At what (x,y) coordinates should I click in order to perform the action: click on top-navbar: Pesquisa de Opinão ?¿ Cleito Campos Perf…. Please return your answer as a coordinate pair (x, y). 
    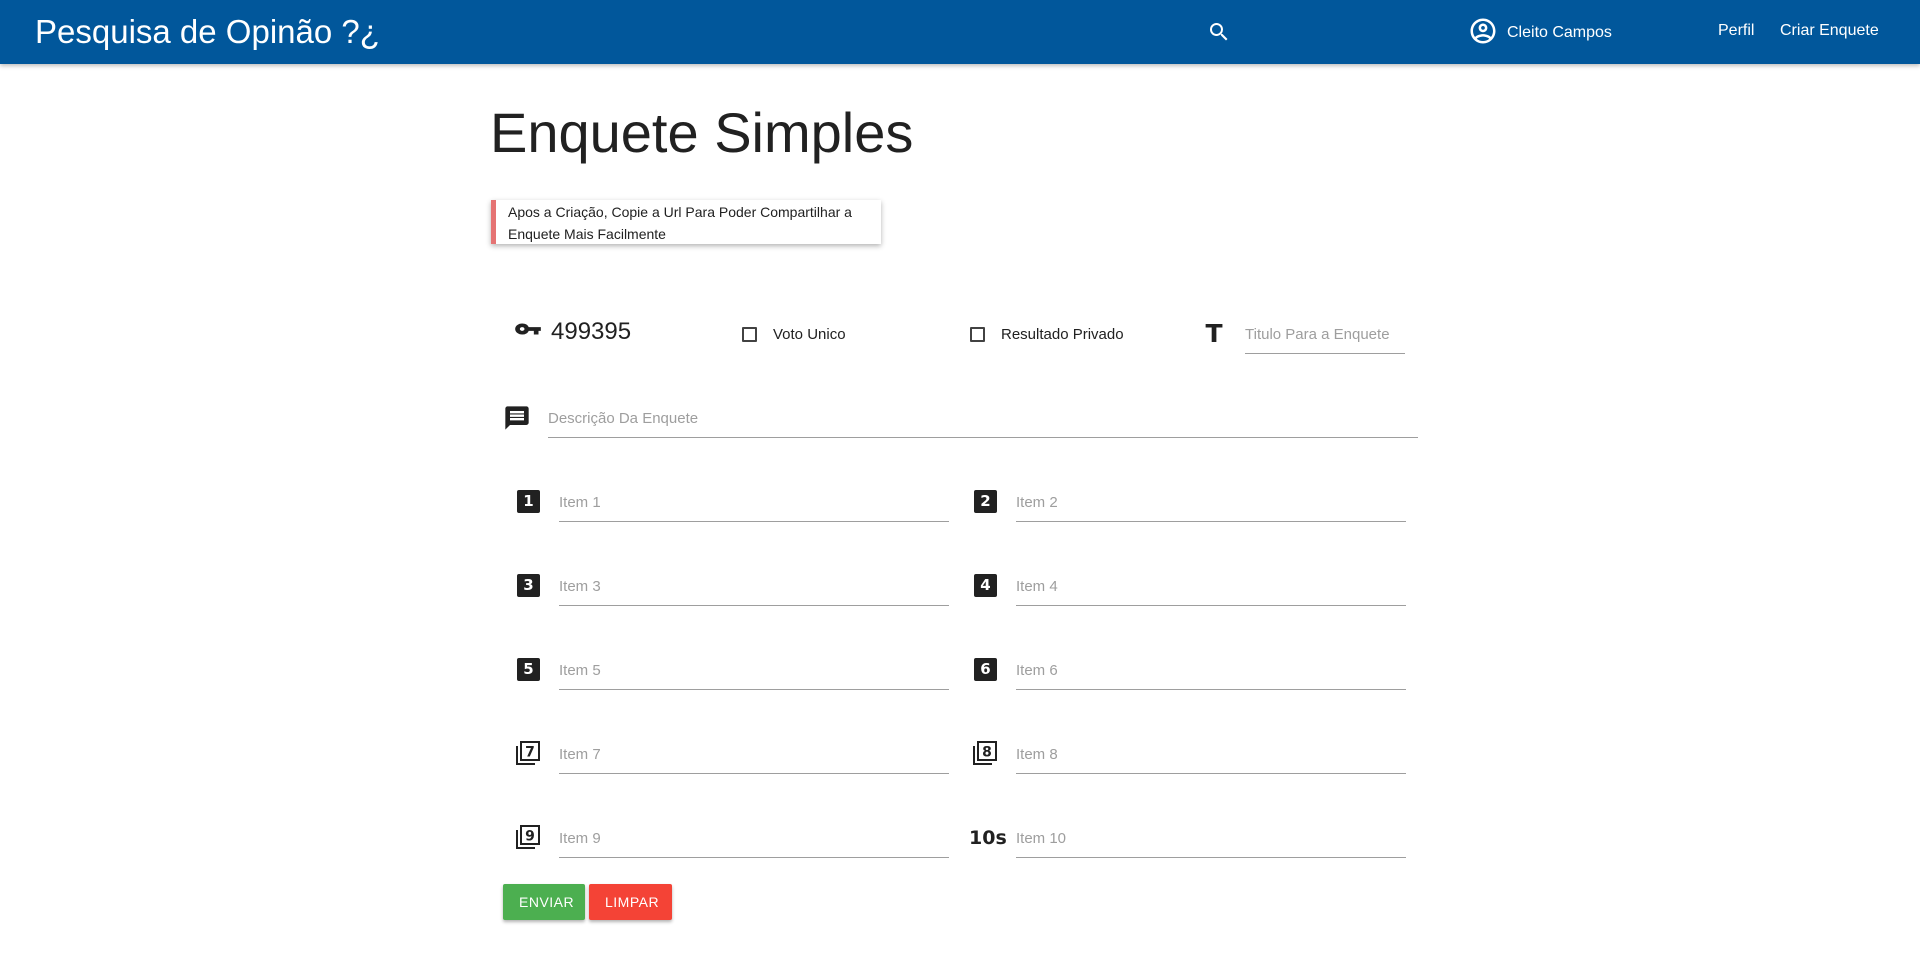
    Looking at the image, I should click on (960, 32).